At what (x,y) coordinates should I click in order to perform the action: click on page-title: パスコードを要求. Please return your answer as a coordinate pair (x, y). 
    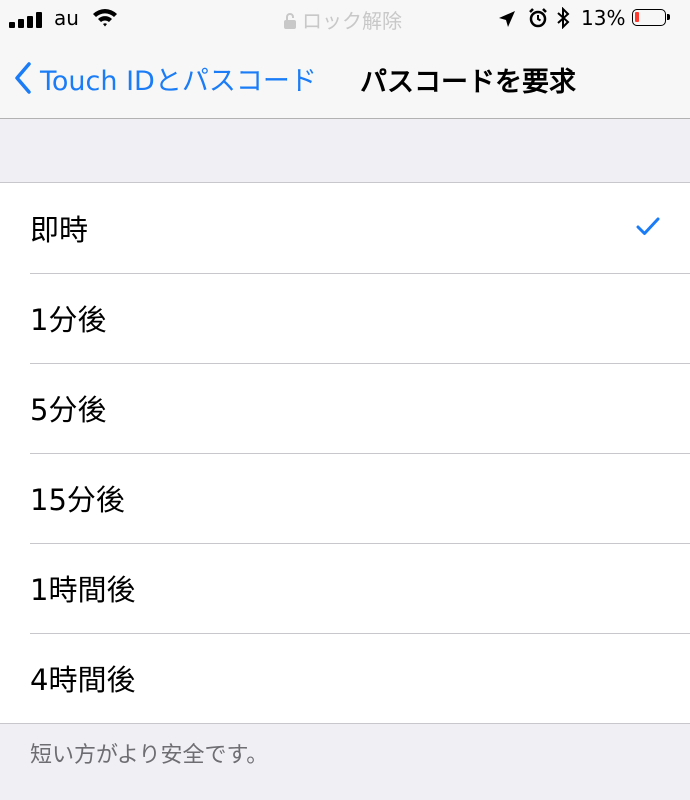
    Looking at the image, I should click on (468, 82).